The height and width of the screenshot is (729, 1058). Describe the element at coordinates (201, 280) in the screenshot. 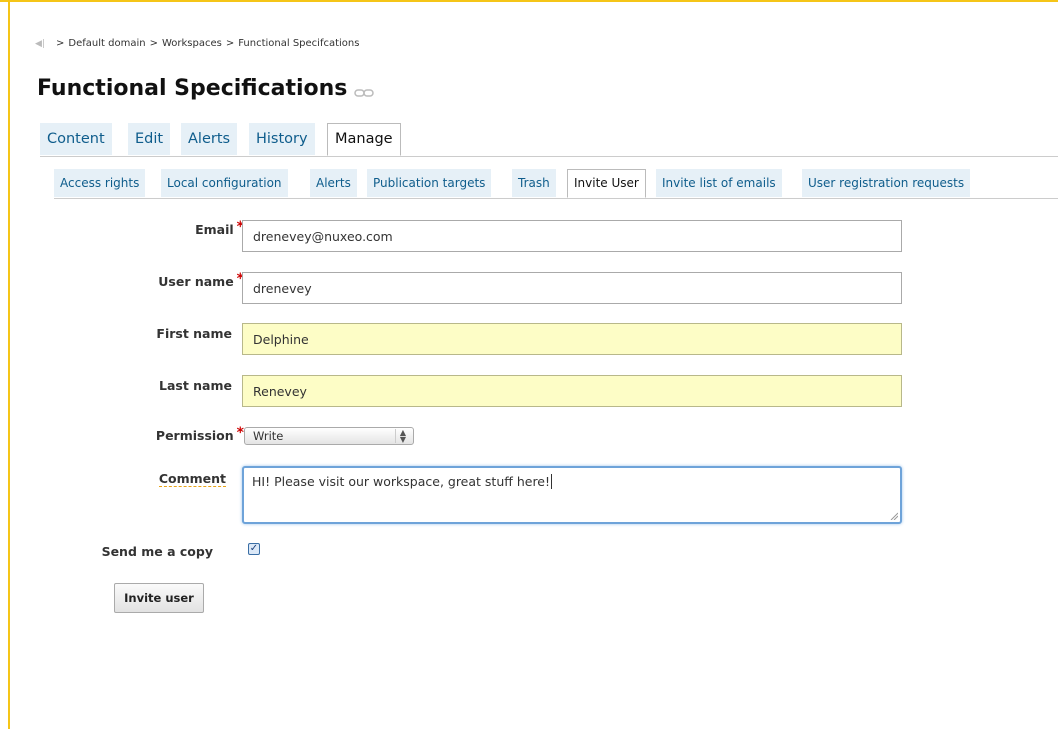

I see `username-label: User name *` at that location.